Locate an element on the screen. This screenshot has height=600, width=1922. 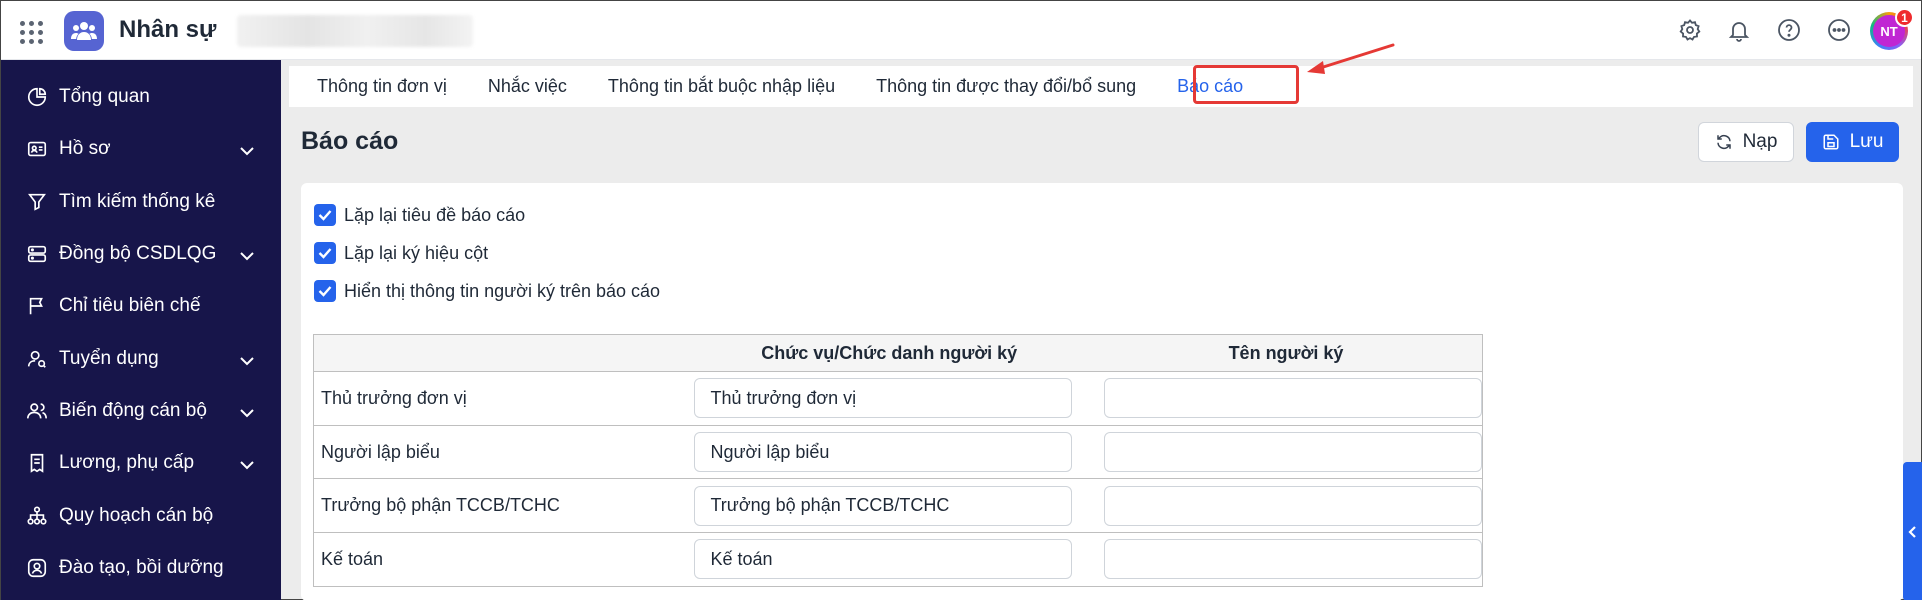
people-group-icon is located at coordinates (84, 31).